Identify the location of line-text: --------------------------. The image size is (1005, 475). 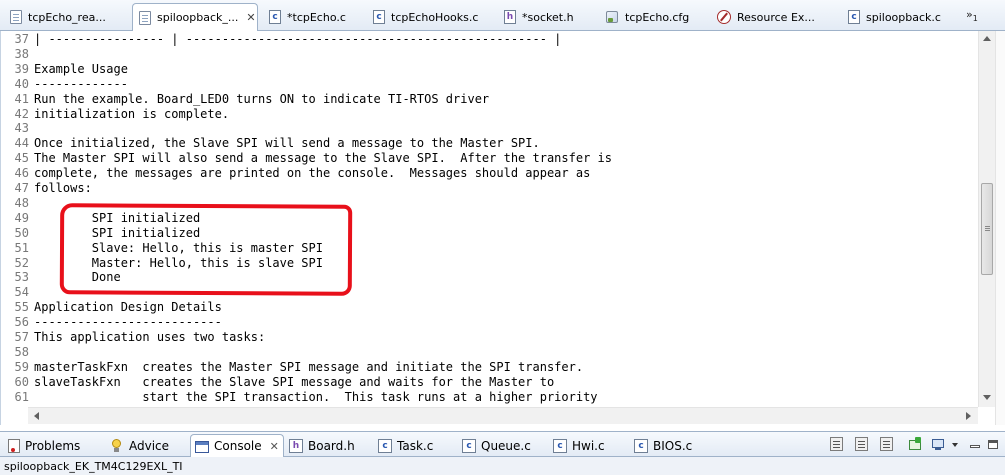
(128, 322).